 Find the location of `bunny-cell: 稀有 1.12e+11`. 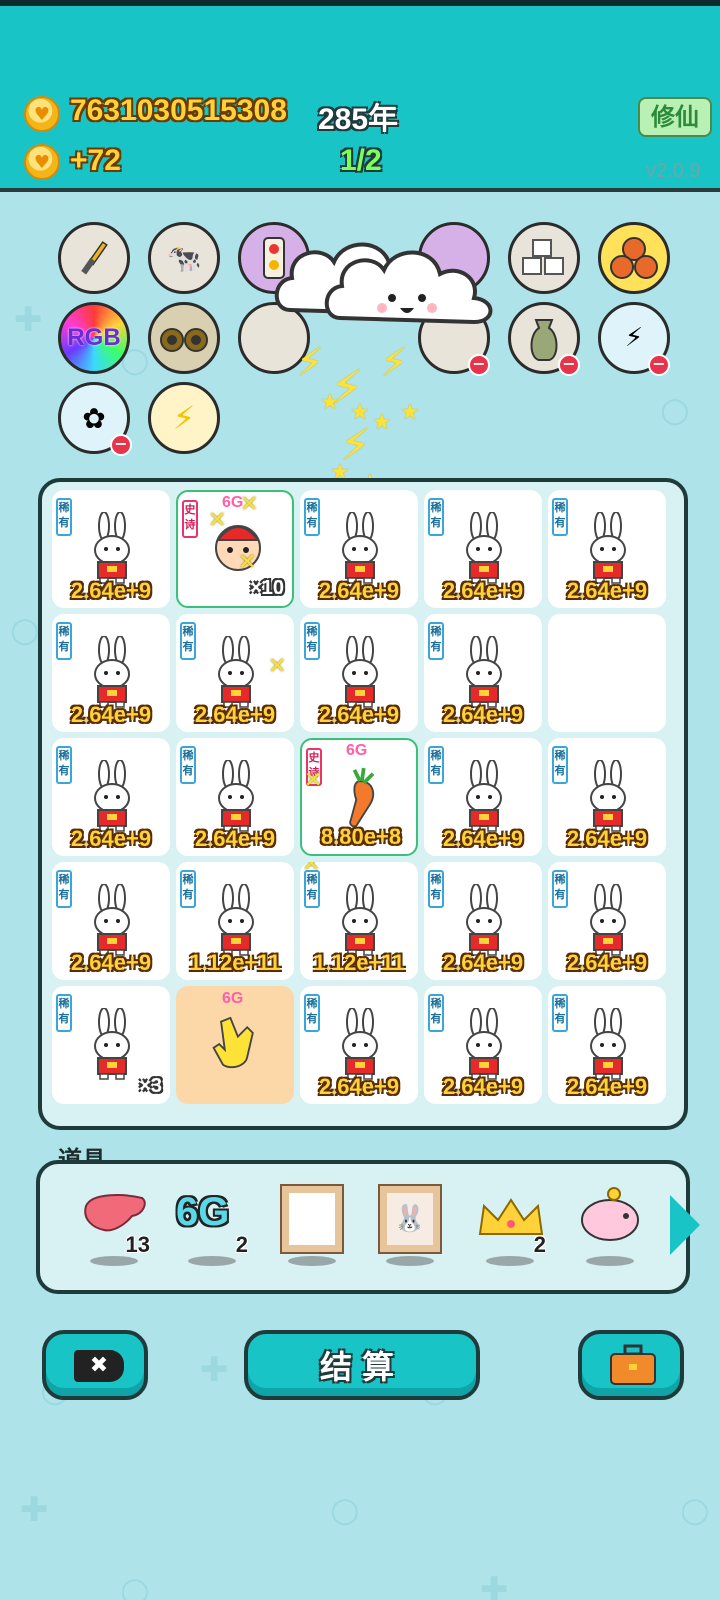

bunny-cell: 稀有 1.12e+11 is located at coordinates (235, 921).